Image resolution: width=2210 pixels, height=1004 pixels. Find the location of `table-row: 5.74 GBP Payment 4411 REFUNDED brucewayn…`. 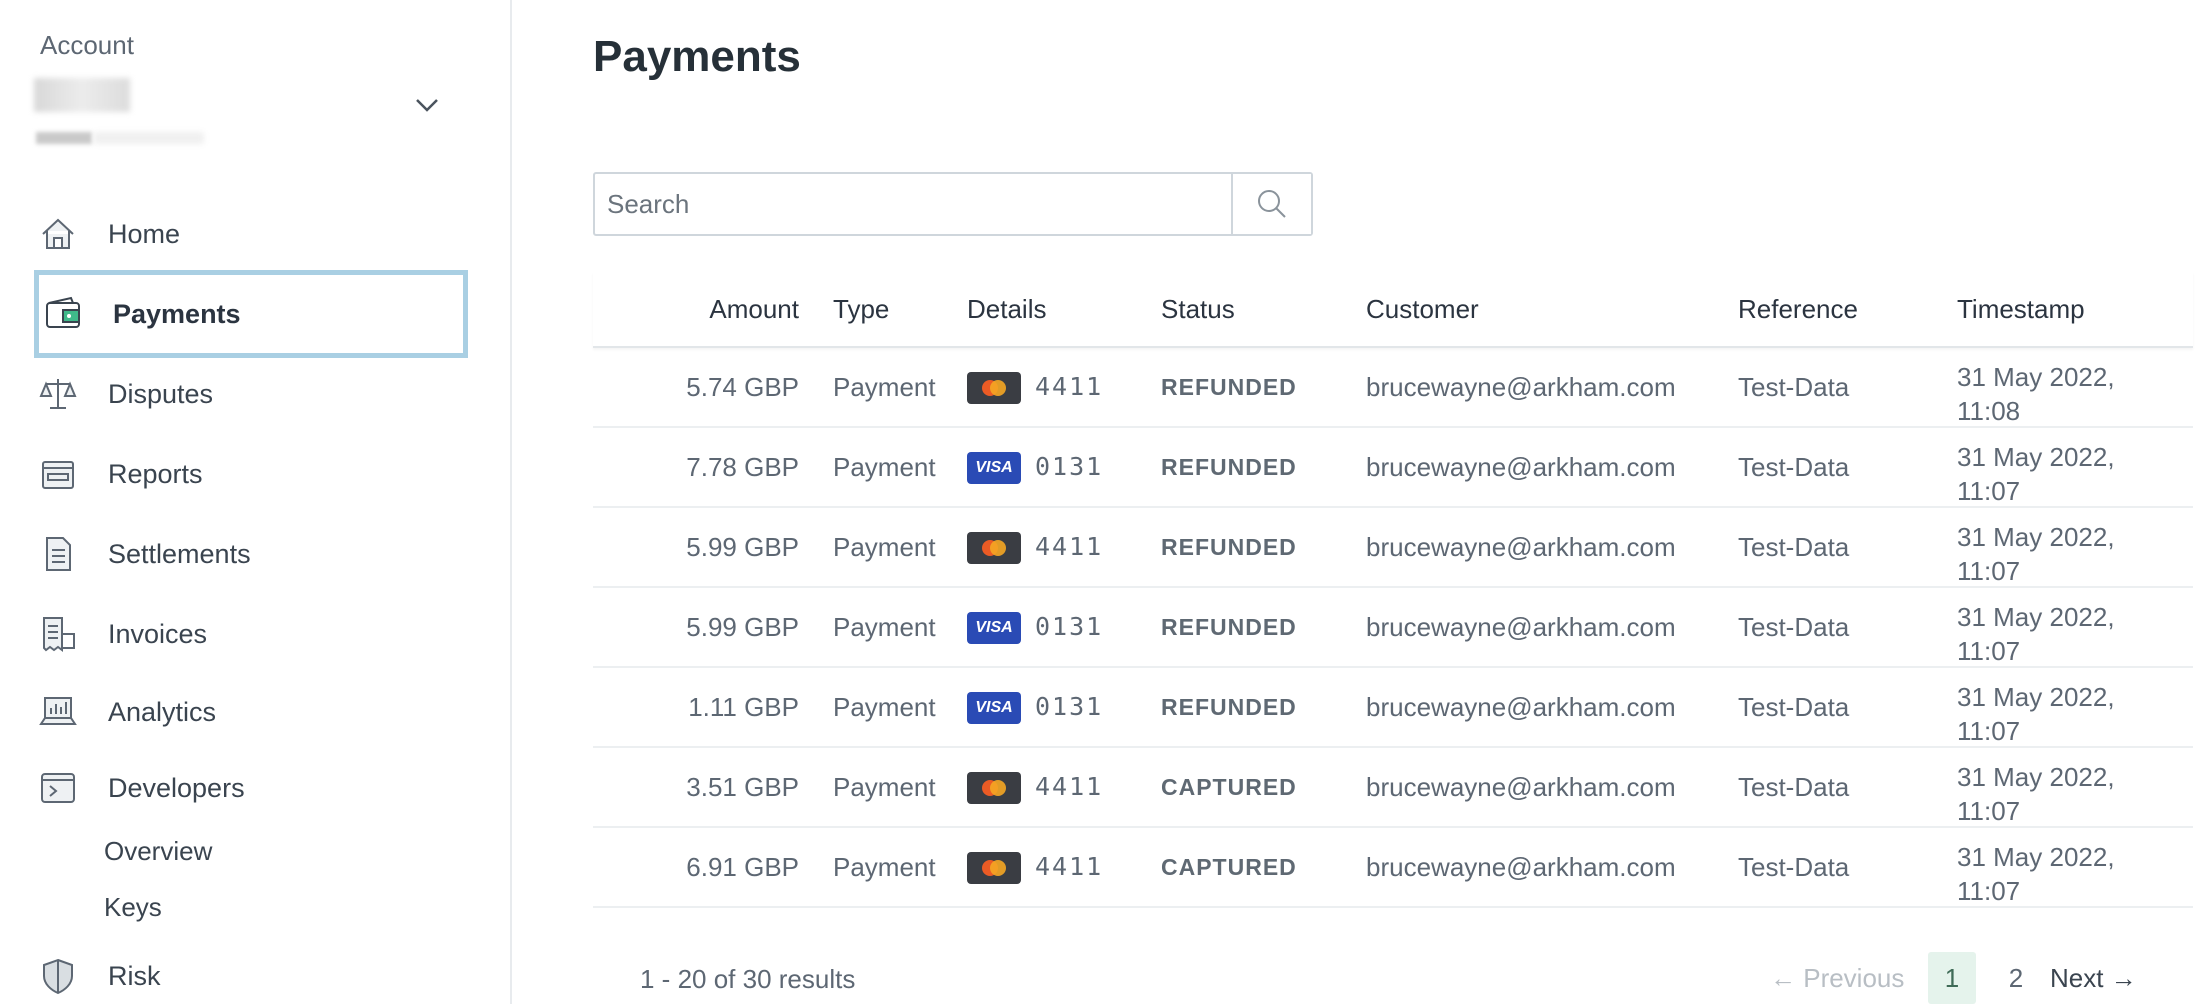

table-row: 5.74 GBP Payment 4411 REFUNDED brucewayn… is located at coordinates (1393, 388).